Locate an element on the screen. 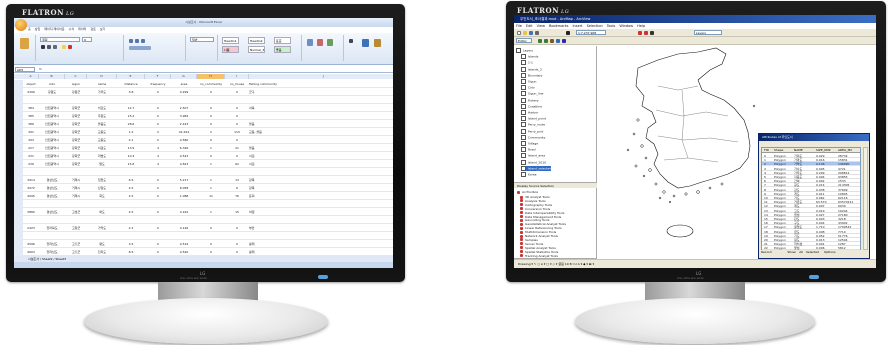 Image resolution: width=890 pixels, height=345 pixels. table-cell: 6 is located at coordinates (237, 188).